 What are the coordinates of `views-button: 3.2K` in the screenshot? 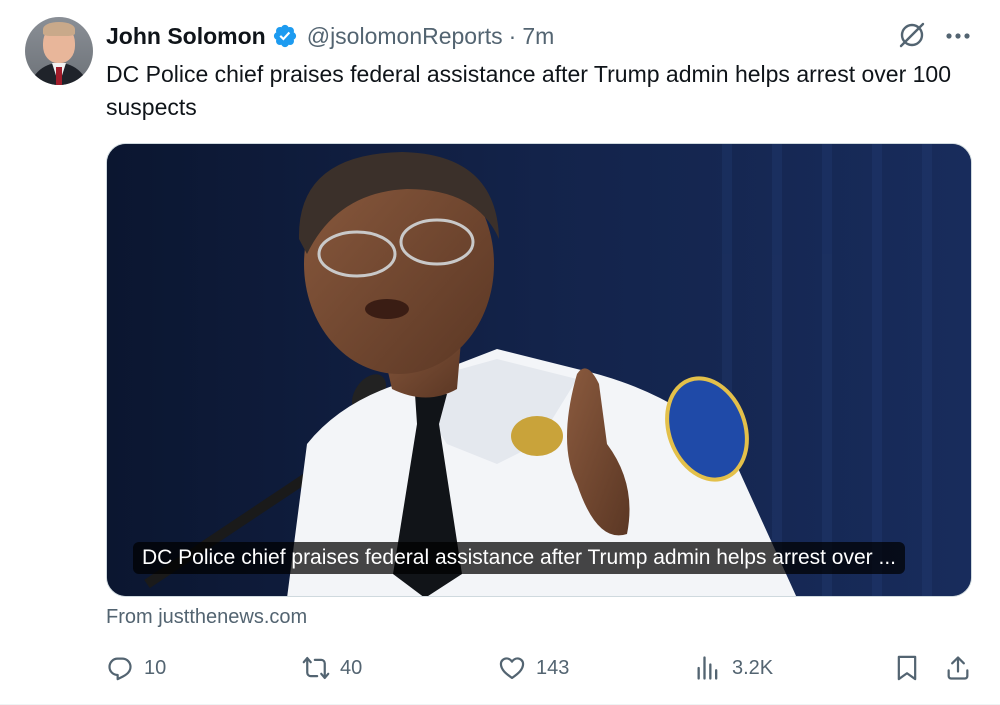 It's located at (733, 668).